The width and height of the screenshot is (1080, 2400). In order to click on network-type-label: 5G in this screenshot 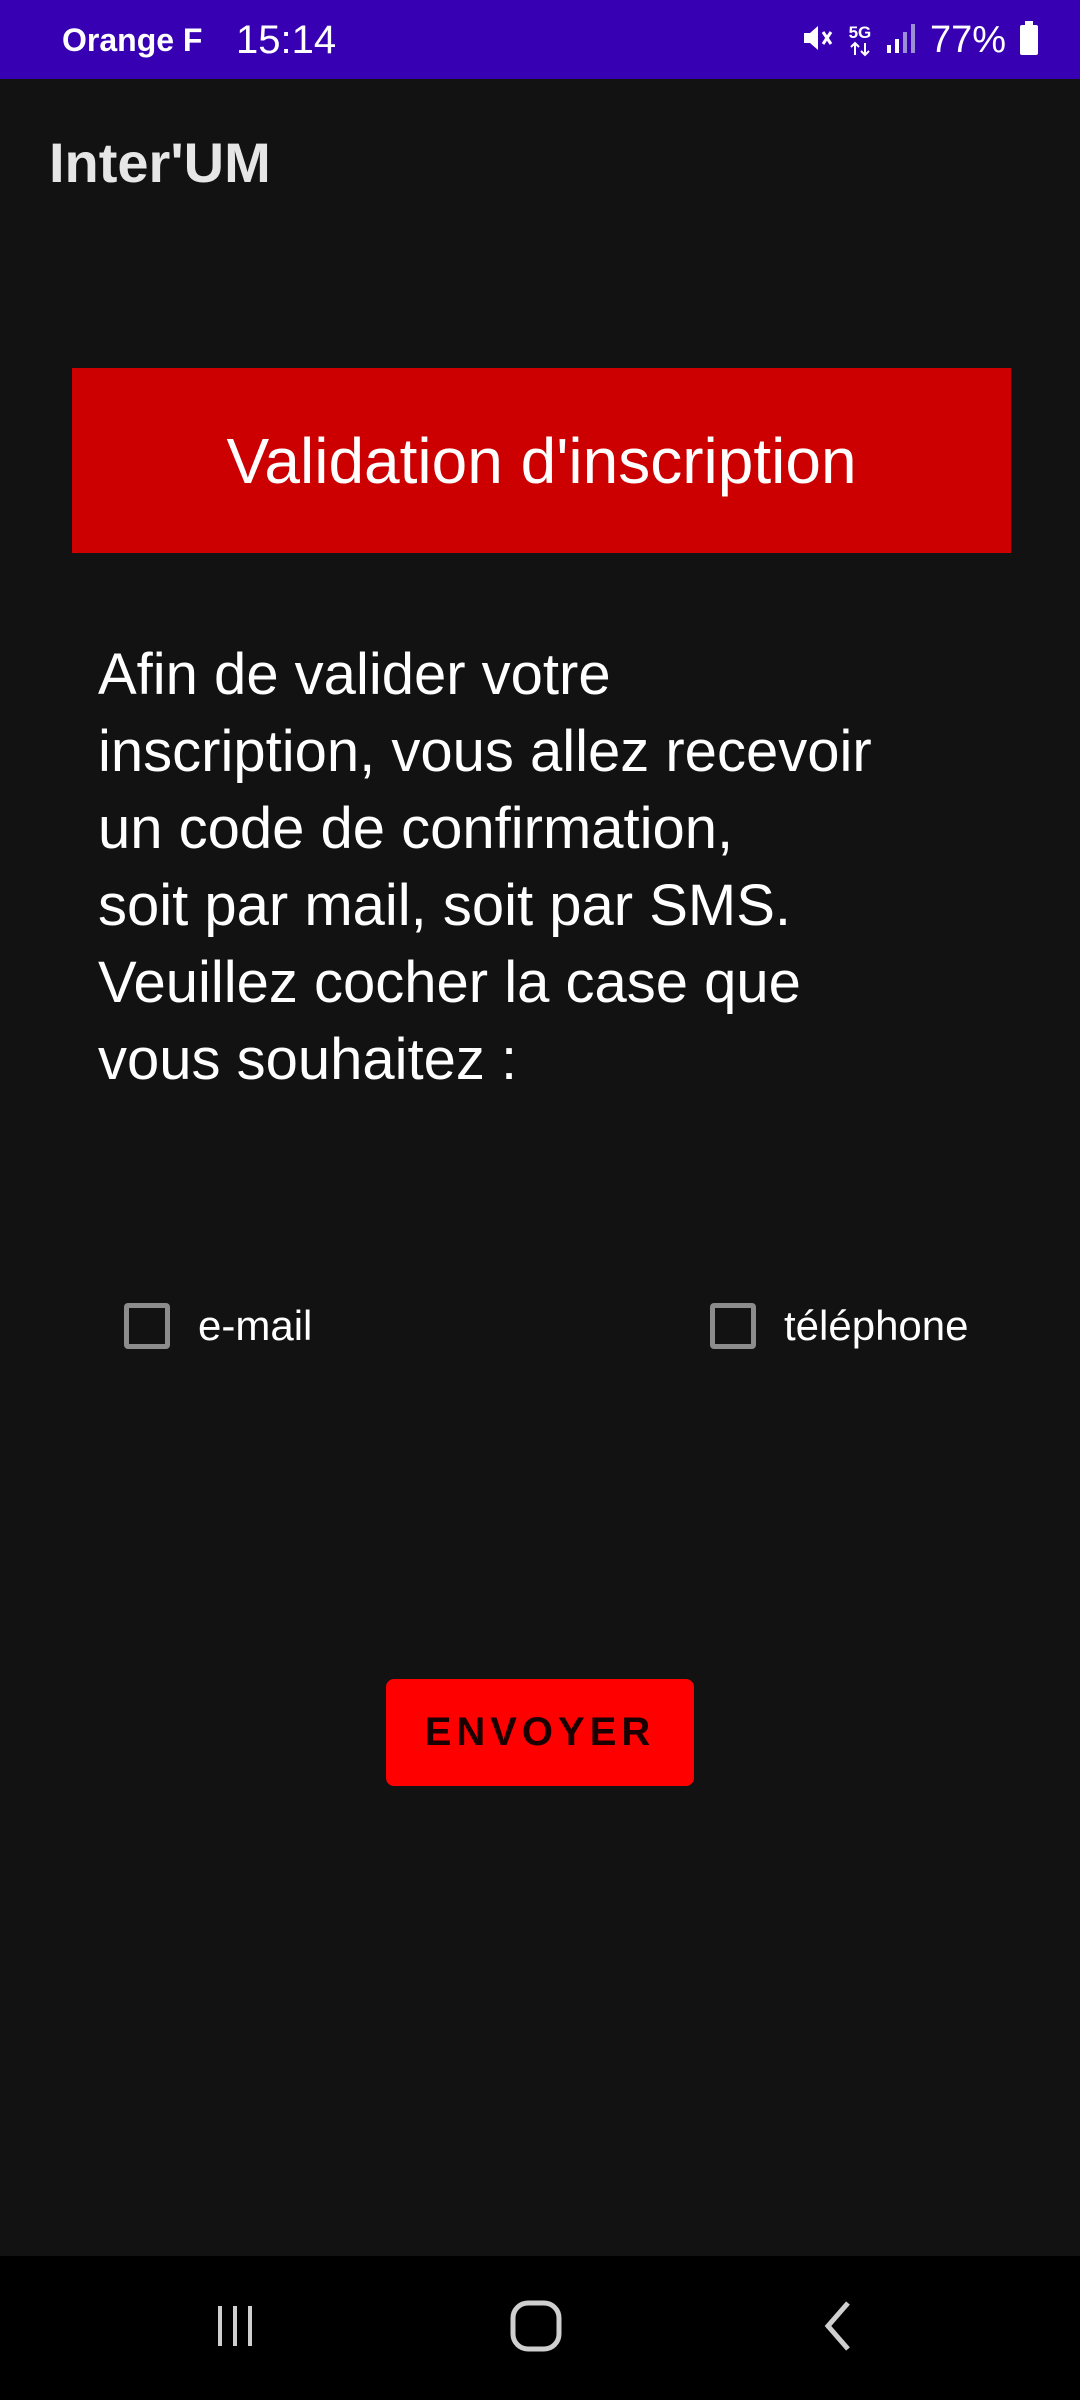, I will do `click(860, 32)`.